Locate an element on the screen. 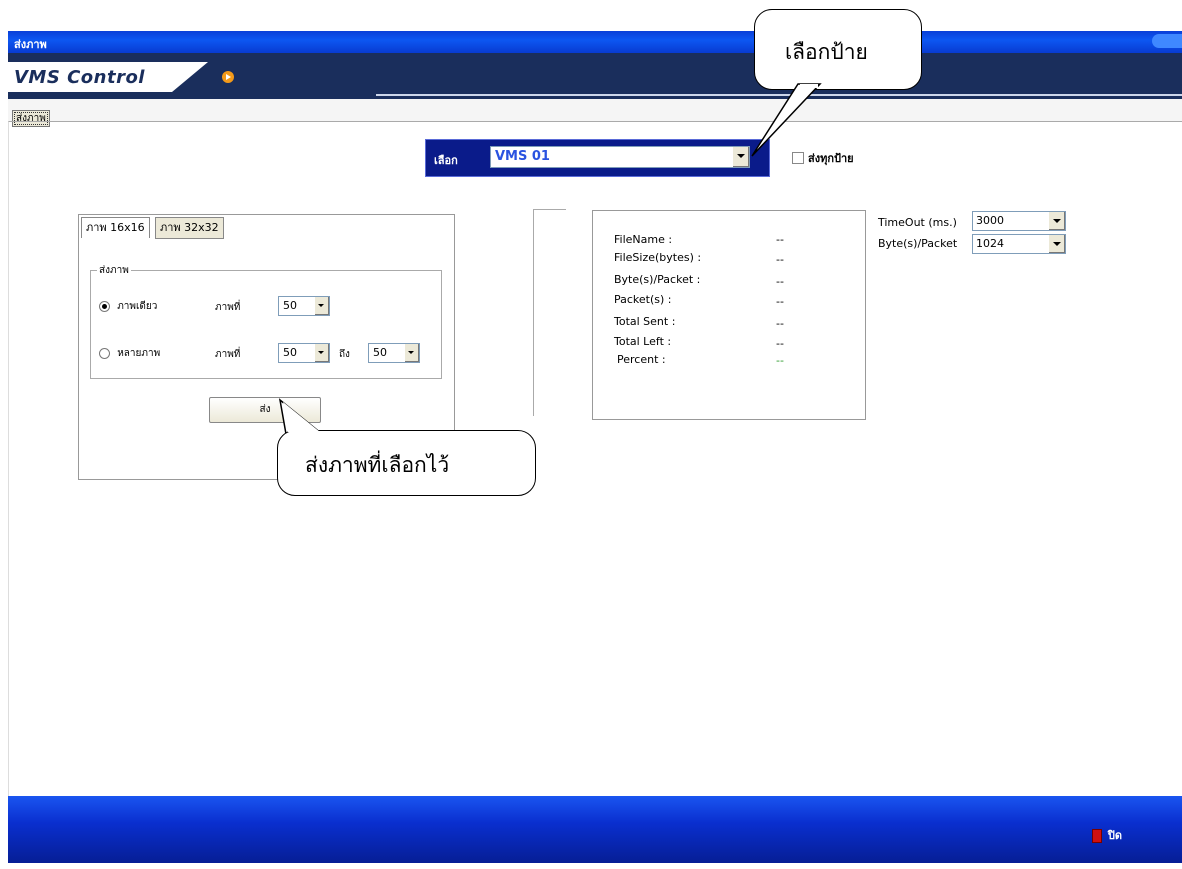 This screenshot has height=869, width=1182. multi-image-from-value: 50 is located at coordinates (290, 352).